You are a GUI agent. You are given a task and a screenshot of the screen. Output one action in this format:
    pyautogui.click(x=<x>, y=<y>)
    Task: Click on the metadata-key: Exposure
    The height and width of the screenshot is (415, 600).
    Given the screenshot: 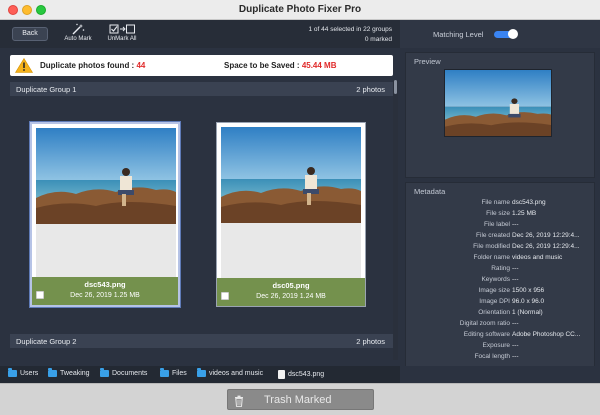 What is the action you would take?
    pyautogui.click(x=496, y=345)
    